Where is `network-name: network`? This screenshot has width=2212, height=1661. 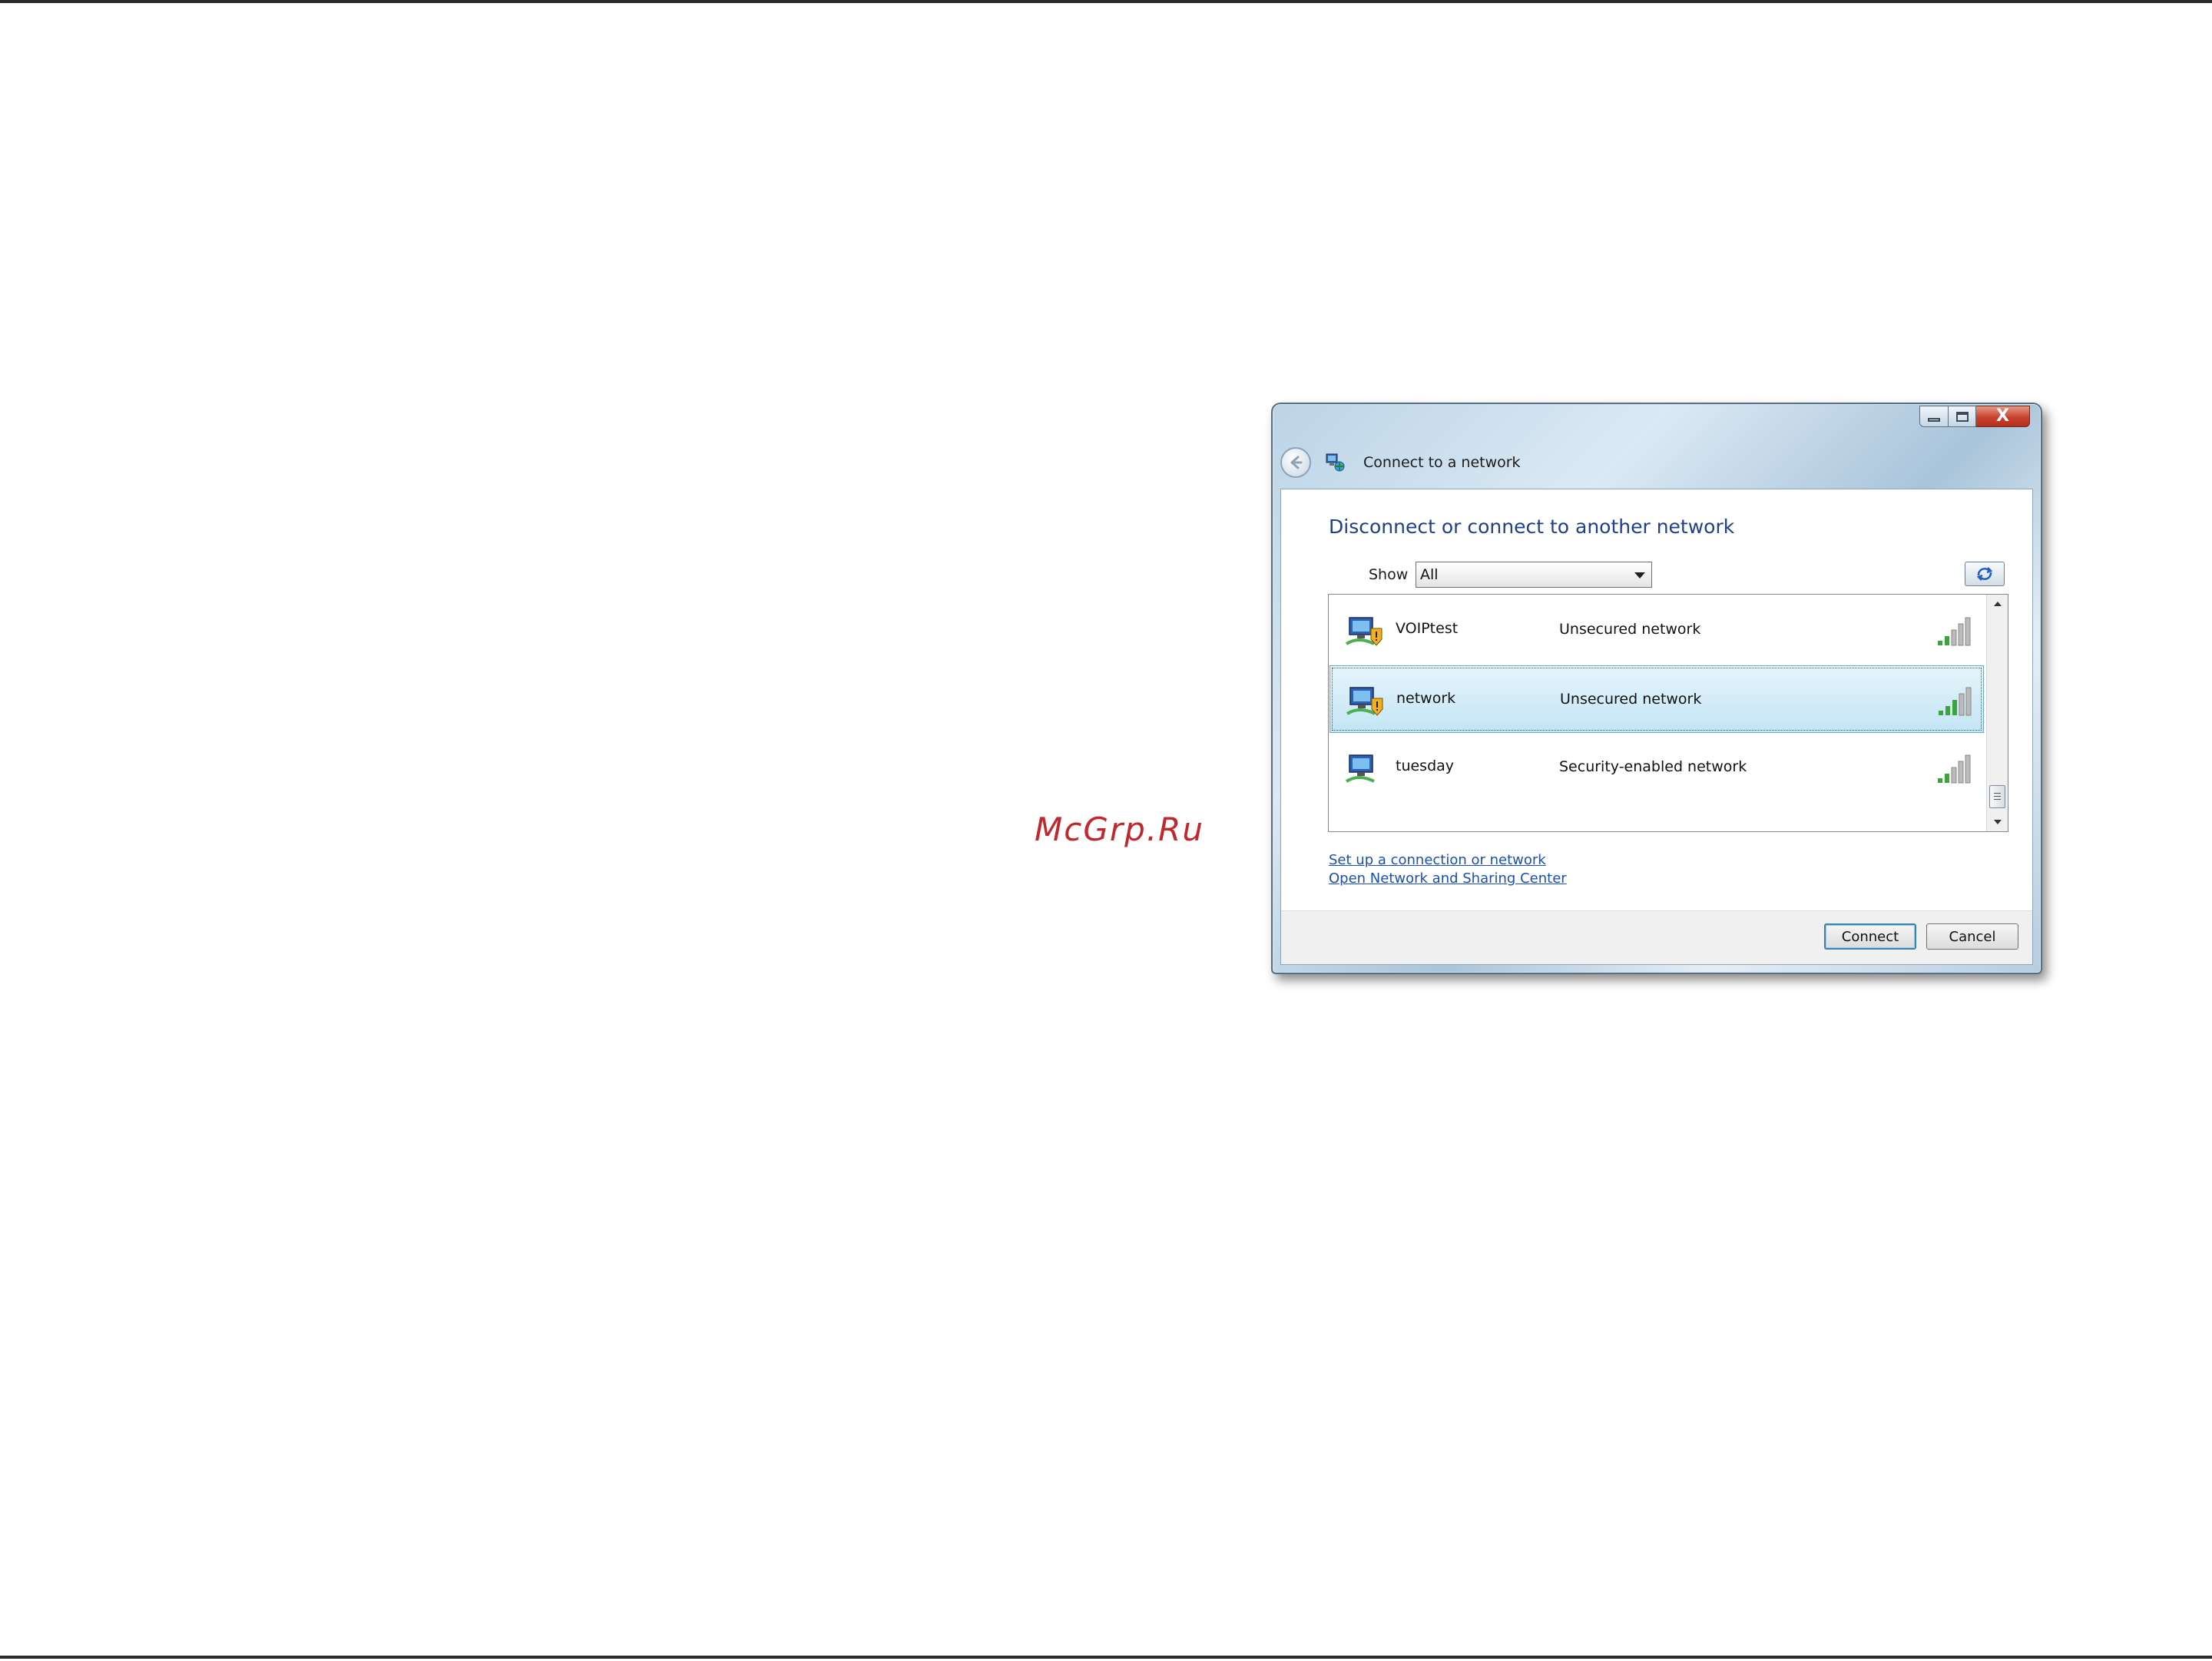 network-name: network is located at coordinates (1426, 698).